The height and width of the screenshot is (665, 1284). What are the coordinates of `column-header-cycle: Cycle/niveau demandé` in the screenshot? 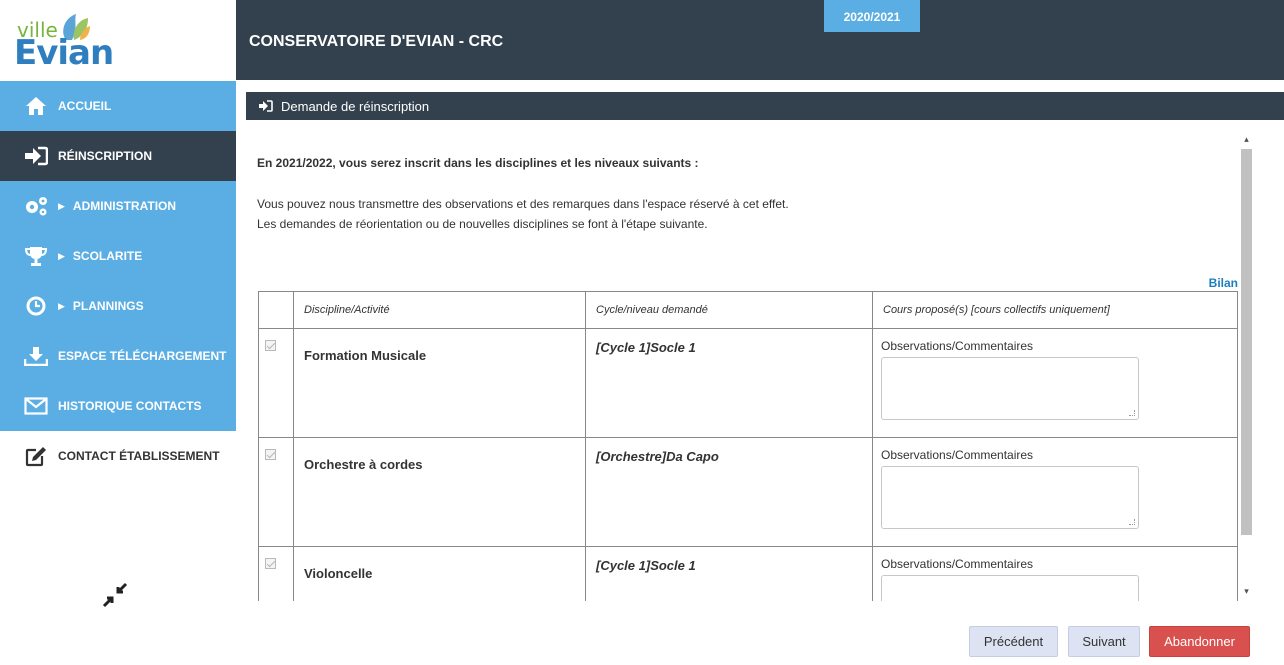 It's located at (729, 310).